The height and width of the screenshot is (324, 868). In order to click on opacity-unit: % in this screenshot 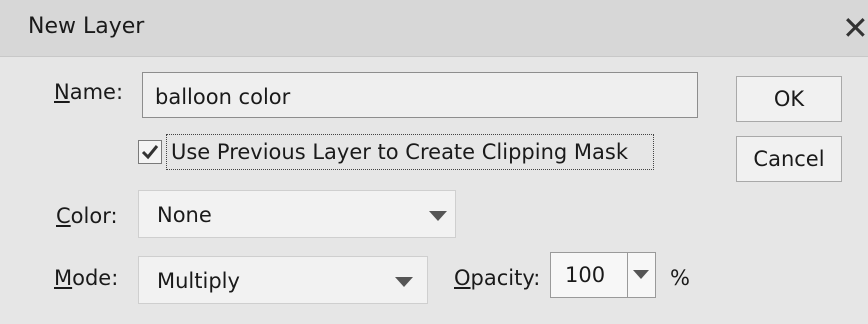, I will do `click(680, 278)`.